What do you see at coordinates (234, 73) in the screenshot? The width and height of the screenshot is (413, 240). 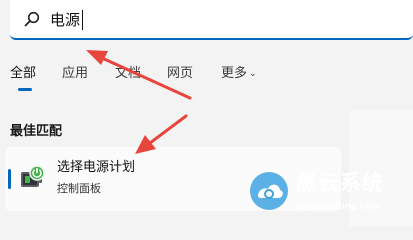 I see `tab-more-label: 更多` at bounding box center [234, 73].